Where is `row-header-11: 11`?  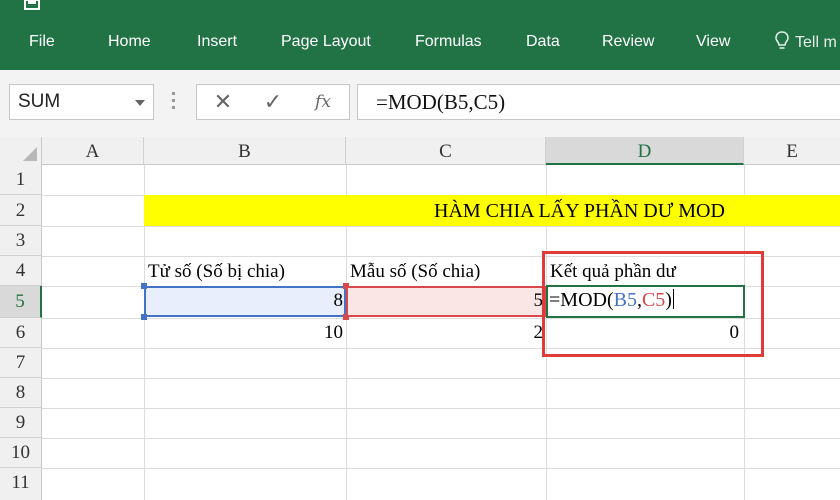
row-header-11: 11 is located at coordinates (21, 484).